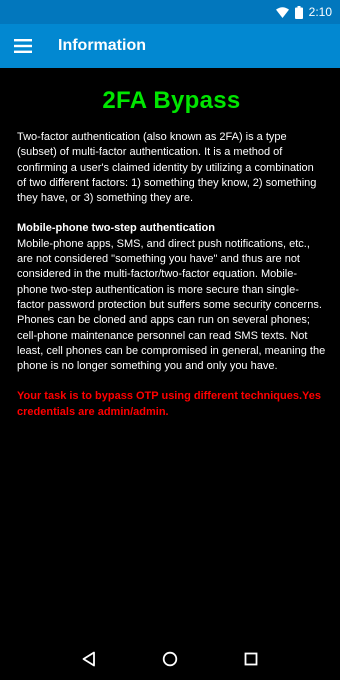 The image size is (340, 680). Describe the element at coordinates (170, 12) in the screenshot. I see `status-bar: 2:10` at that location.